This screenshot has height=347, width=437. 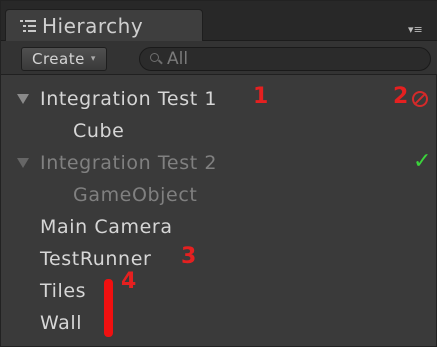 I want to click on error-icon, so click(x=420, y=99).